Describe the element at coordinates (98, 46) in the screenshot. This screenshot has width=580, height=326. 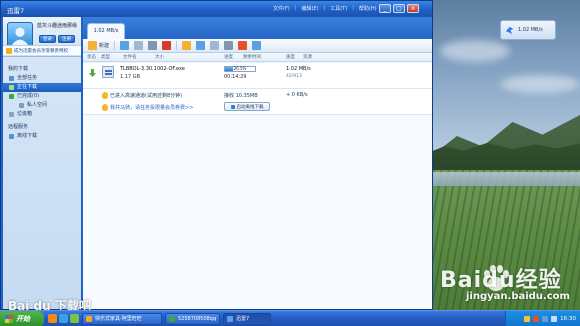
I see `new-task-button: 新建` at that location.